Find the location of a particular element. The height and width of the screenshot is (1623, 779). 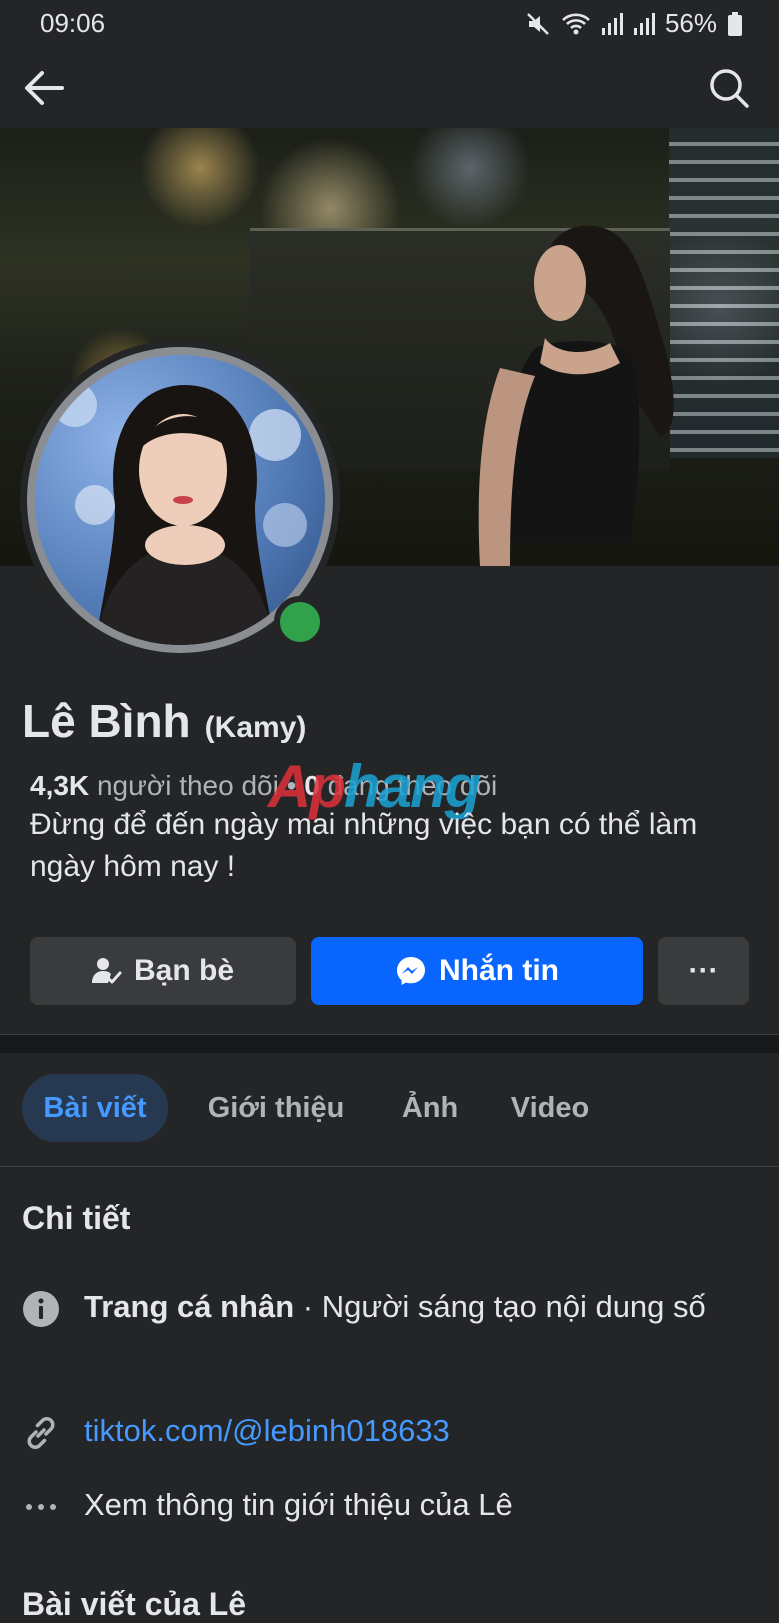

detail-see-about: Xem thông tin giới thiệu của Lê is located at coordinates (387, 1505).